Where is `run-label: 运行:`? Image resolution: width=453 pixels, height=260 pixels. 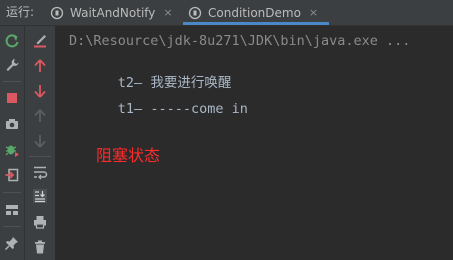
run-label: 运行: is located at coordinates (20, 12).